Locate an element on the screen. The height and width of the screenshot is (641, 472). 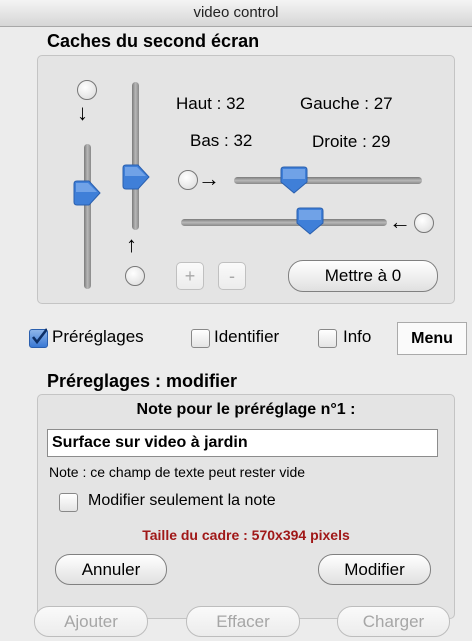
modify-button: Modifier is located at coordinates (374, 569).